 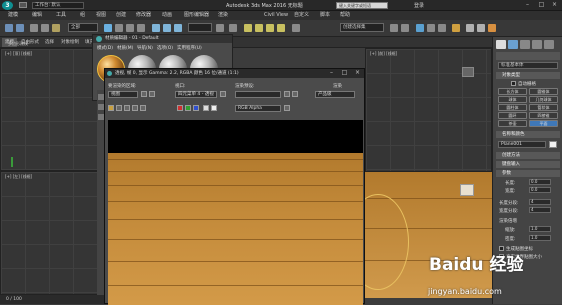 I want to click on plane-button: 平面, so click(x=543, y=123).